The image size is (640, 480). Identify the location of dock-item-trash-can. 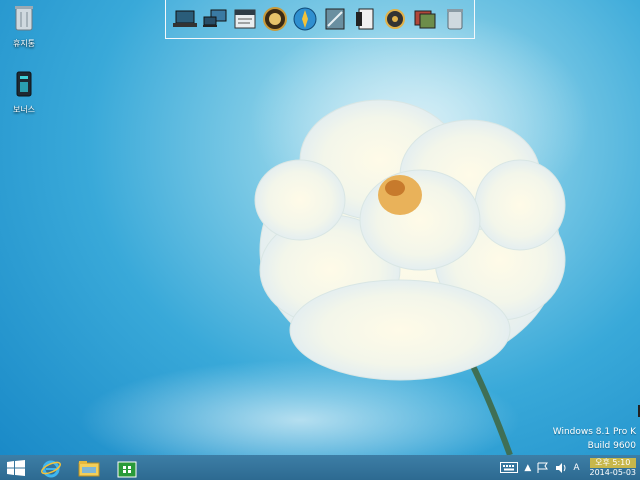
(455, 19).